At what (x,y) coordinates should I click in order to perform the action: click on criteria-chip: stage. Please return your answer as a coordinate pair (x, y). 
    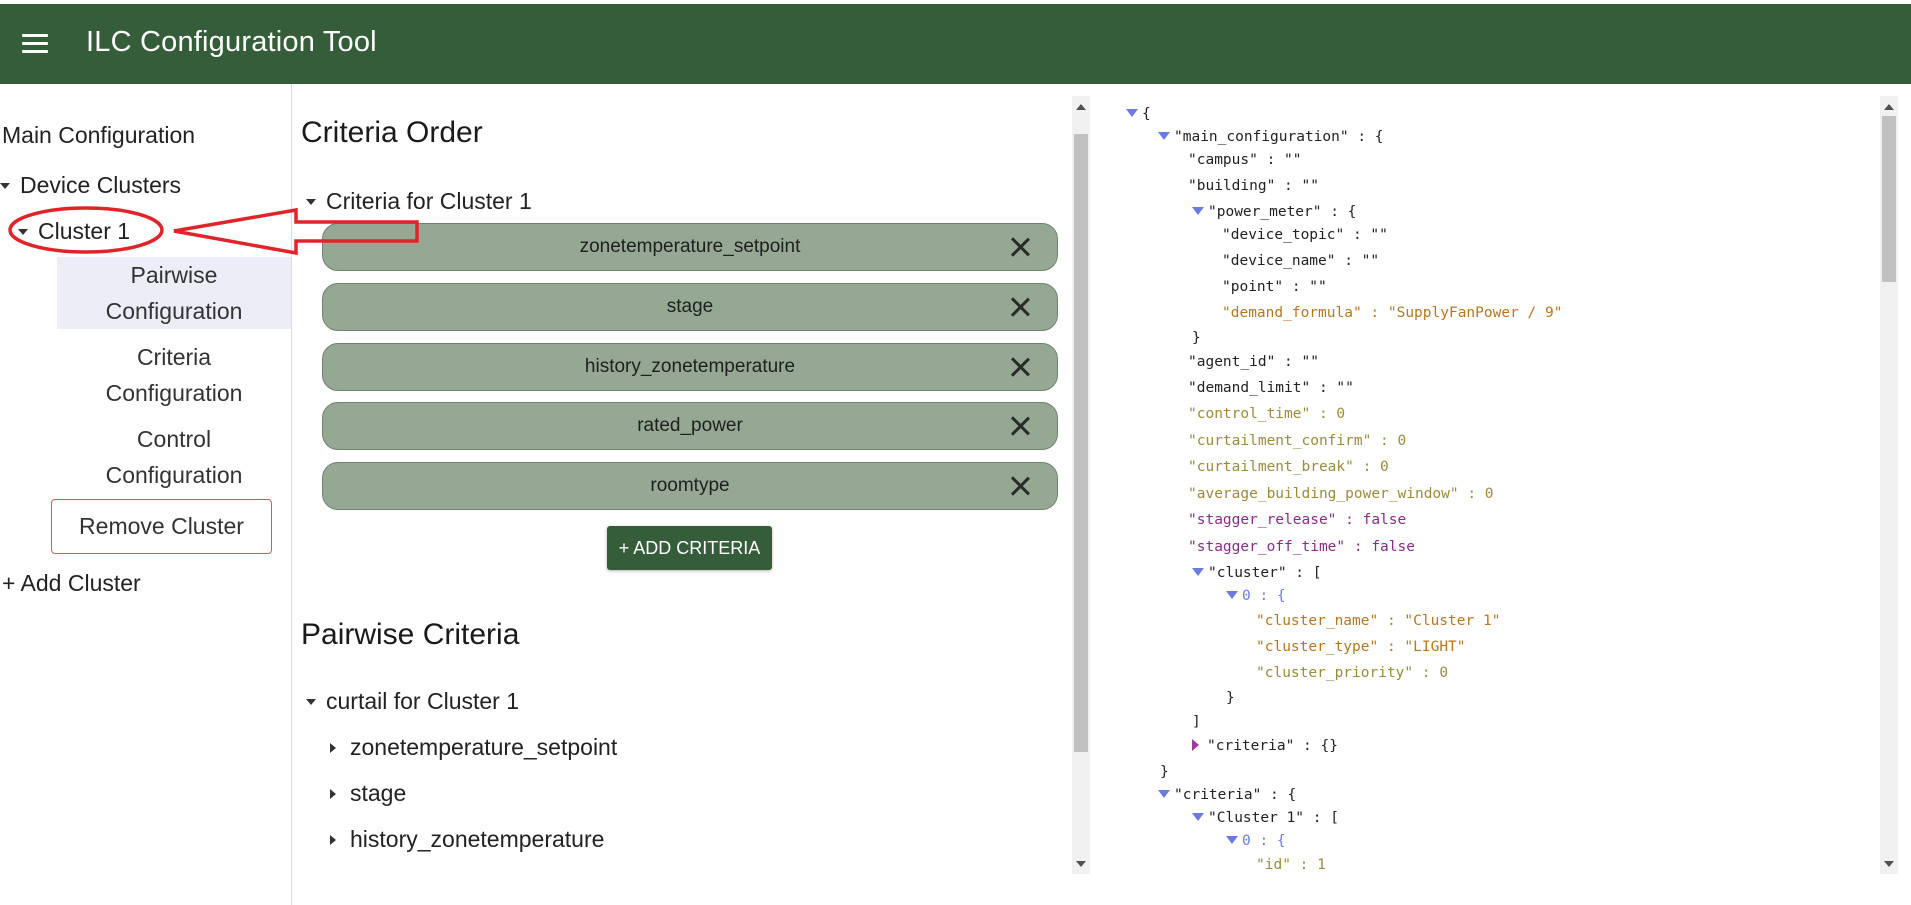
    Looking at the image, I should click on (690, 307).